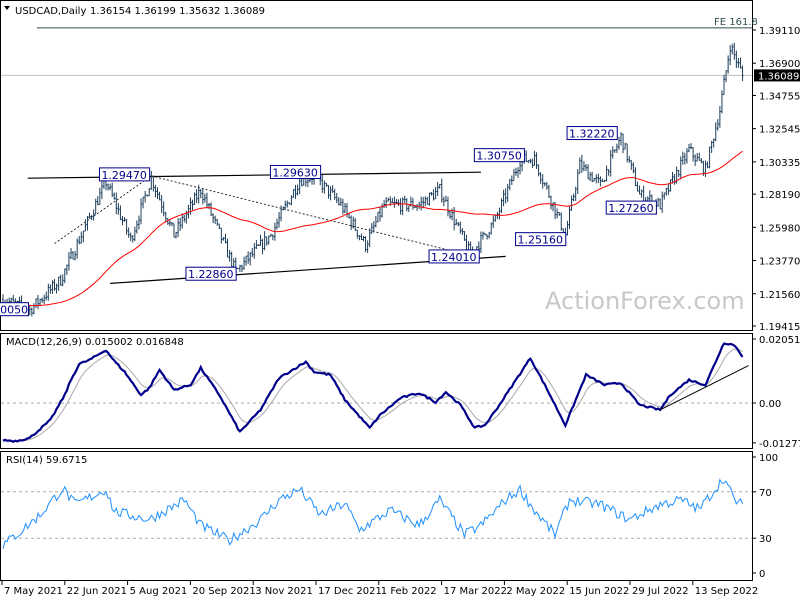  Describe the element at coordinates (97, 591) in the screenshot. I see `date-tick-label: 22 Jun 2021` at that location.